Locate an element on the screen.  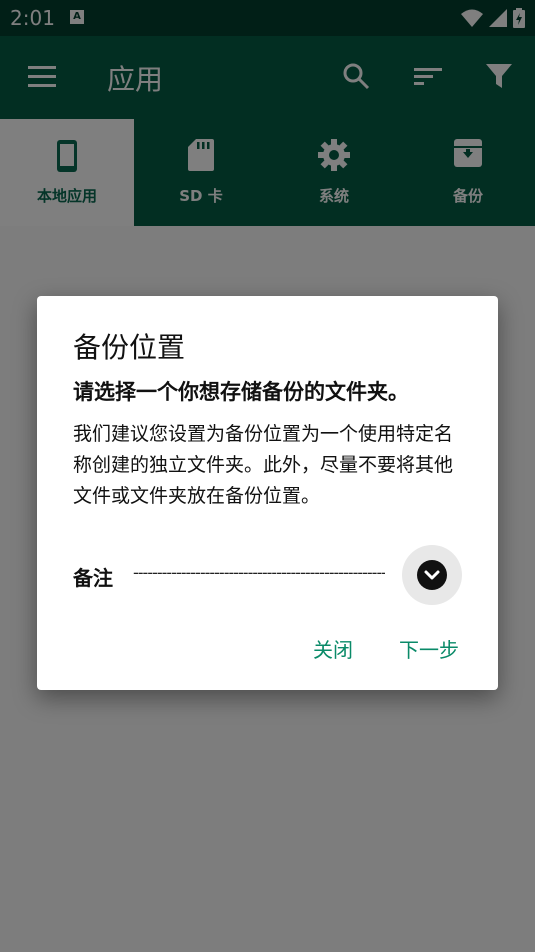
dialog-subtitle: 请选择一个你想存储备份的文件夹。 is located at coordinates (241, 392).